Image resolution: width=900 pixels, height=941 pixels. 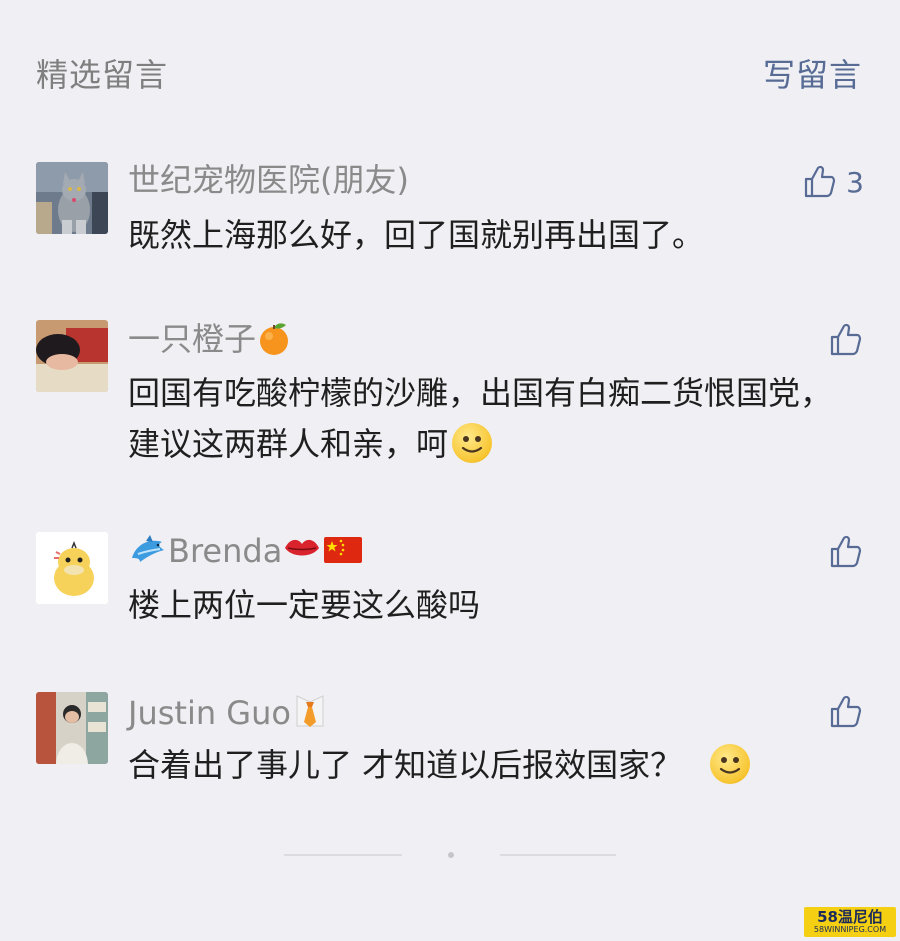 I want to click on dolphin-emoji-icon, so click(x=148, y=548).